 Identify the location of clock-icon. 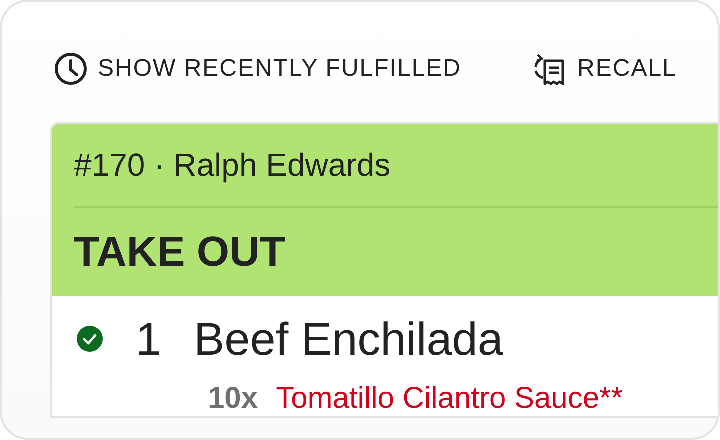
(71, 69).